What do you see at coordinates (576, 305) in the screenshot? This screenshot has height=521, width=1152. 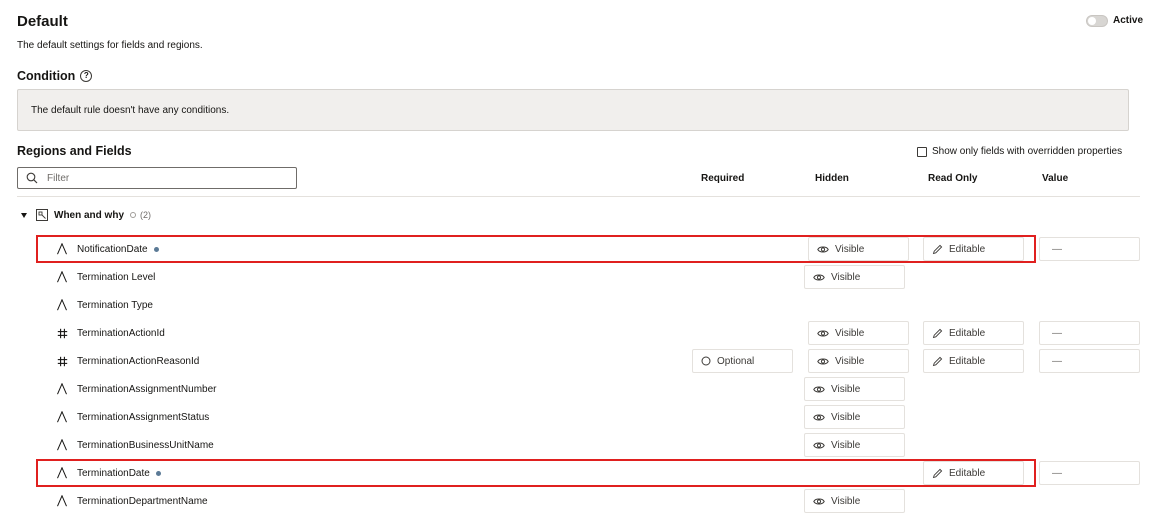 I see `field-row: Termination Type` at bounding box center [576, 305].